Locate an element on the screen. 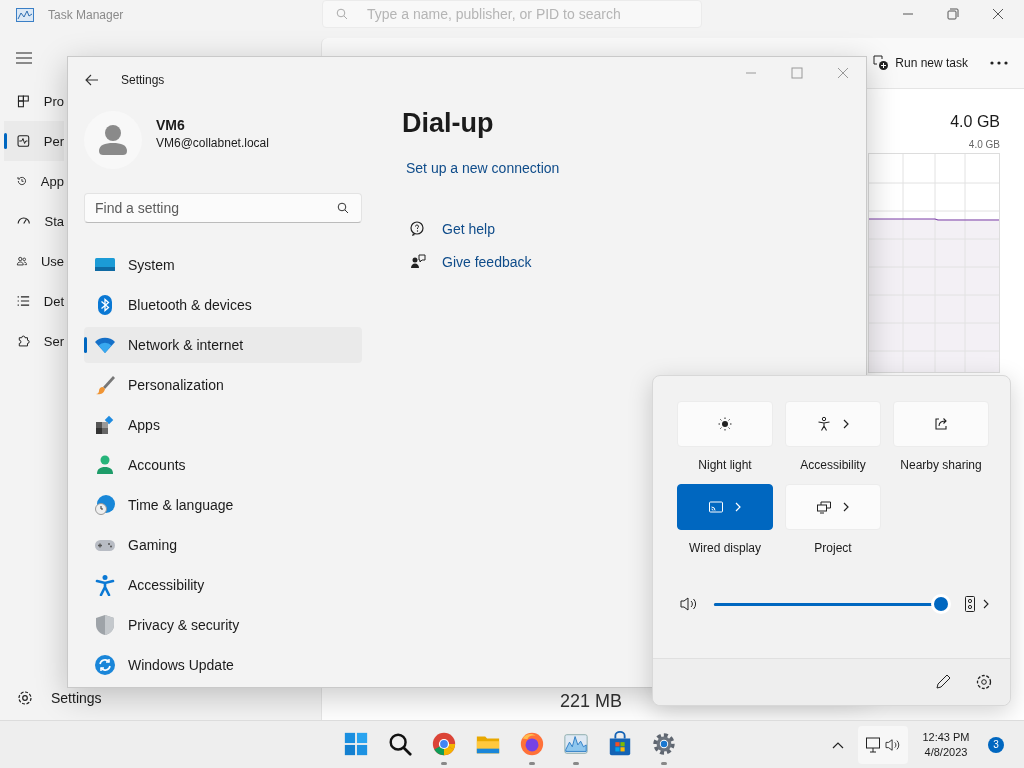 The width and height of the screenshot is (1024, 768). close-icon is located at coordinates (998, 14).